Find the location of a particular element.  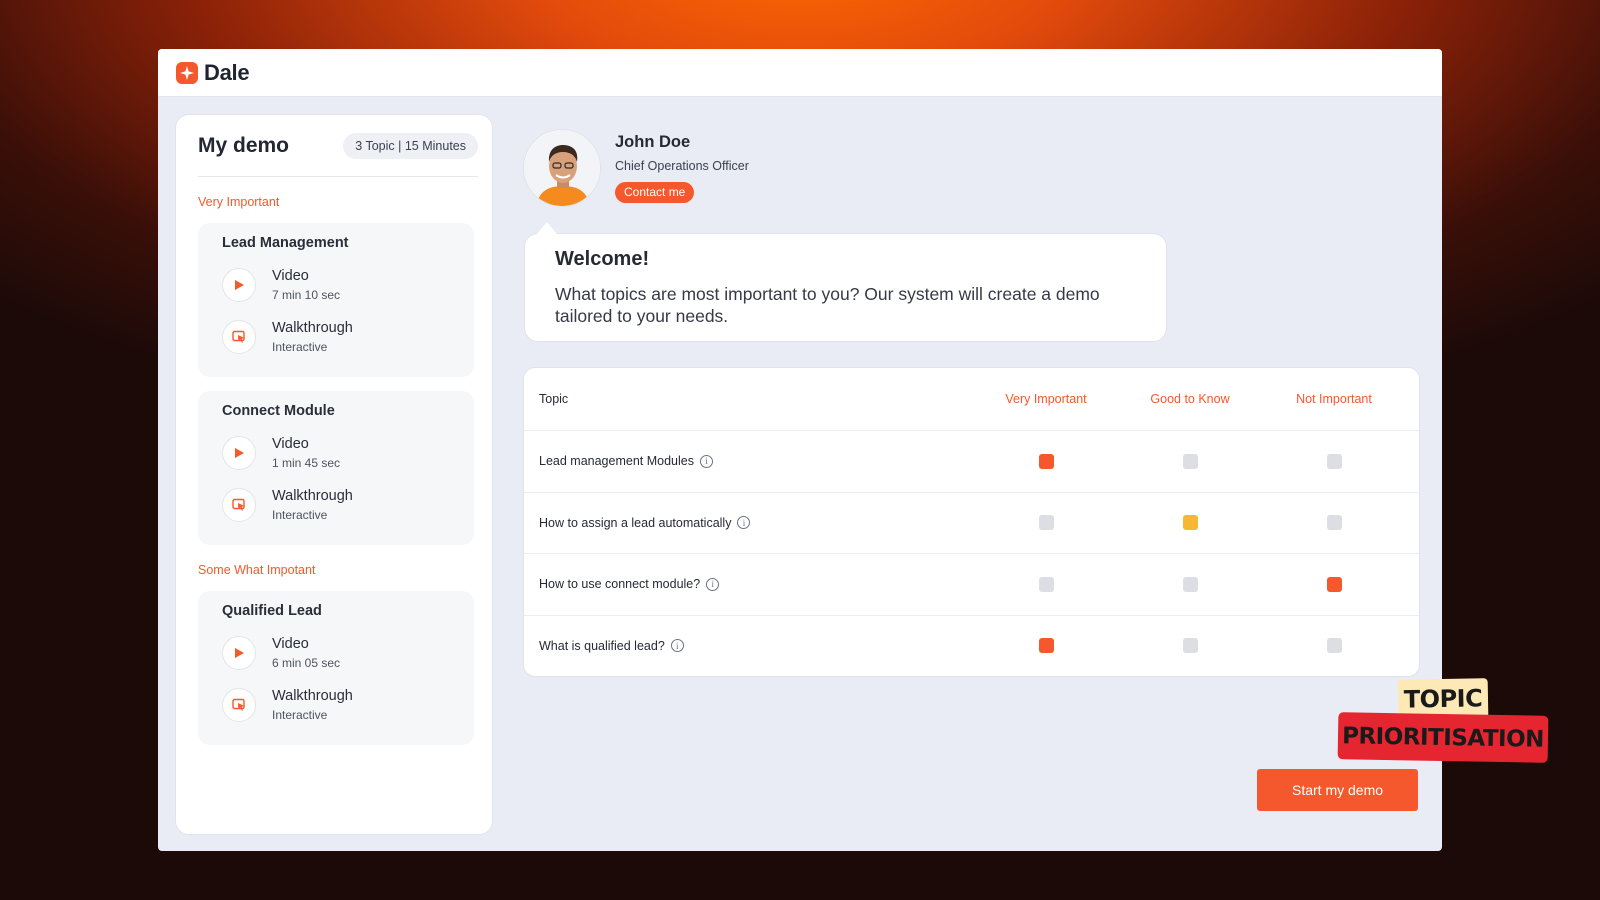

app-name: Dale is located at coordinates (227, 72).